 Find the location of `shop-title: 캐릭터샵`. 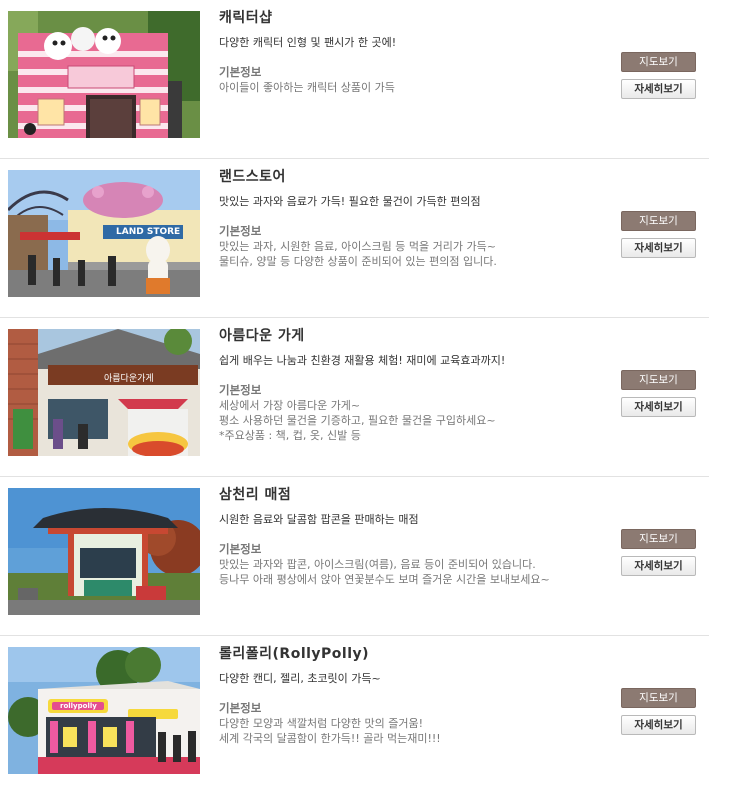

shop-title: 캐릭터샵 is located at coordinates (246, 18).